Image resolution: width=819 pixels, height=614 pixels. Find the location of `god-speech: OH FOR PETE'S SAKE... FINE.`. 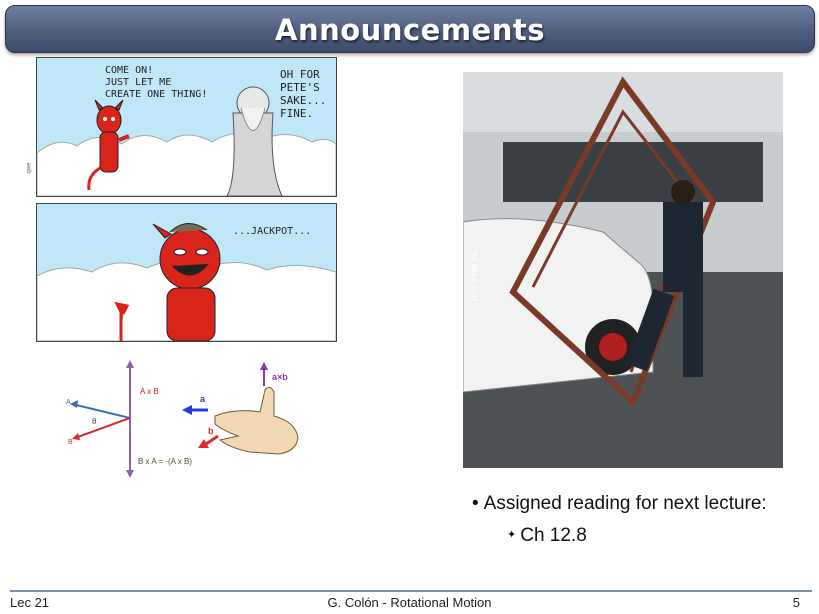

god-speech: OH FOR PETE'S SAKE... FINE. is located at coordinates (303, 94).